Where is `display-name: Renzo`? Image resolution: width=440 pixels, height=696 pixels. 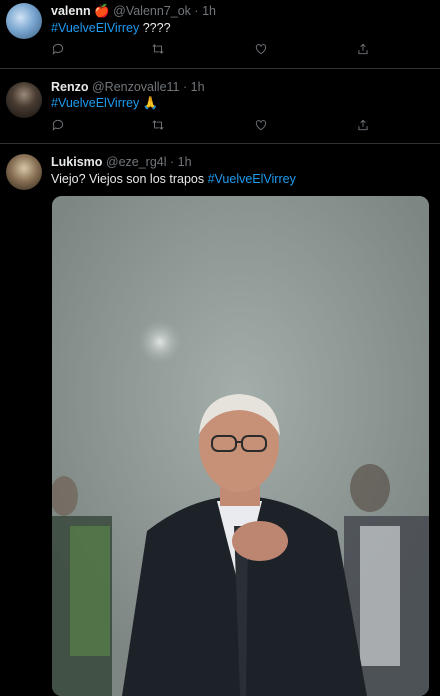
display-name: Renzo is located at coordinates (70, 87).